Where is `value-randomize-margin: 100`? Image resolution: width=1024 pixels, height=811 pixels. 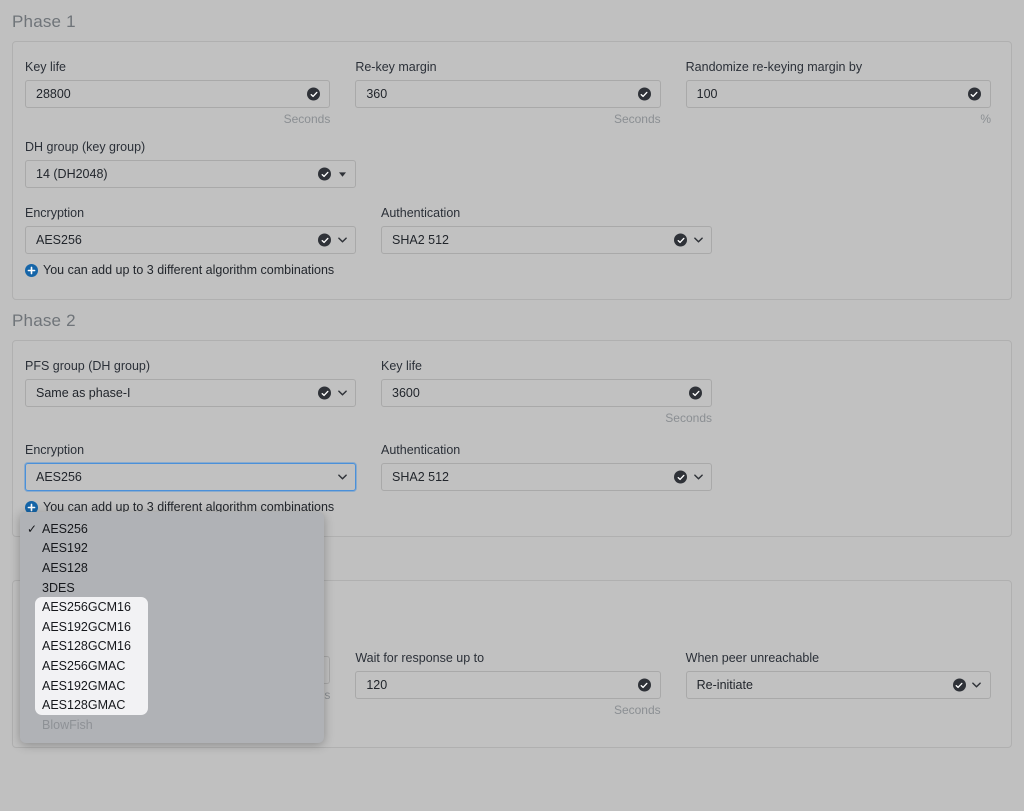 value-randomize-margin: 100 is located at coordinates (707, 94).